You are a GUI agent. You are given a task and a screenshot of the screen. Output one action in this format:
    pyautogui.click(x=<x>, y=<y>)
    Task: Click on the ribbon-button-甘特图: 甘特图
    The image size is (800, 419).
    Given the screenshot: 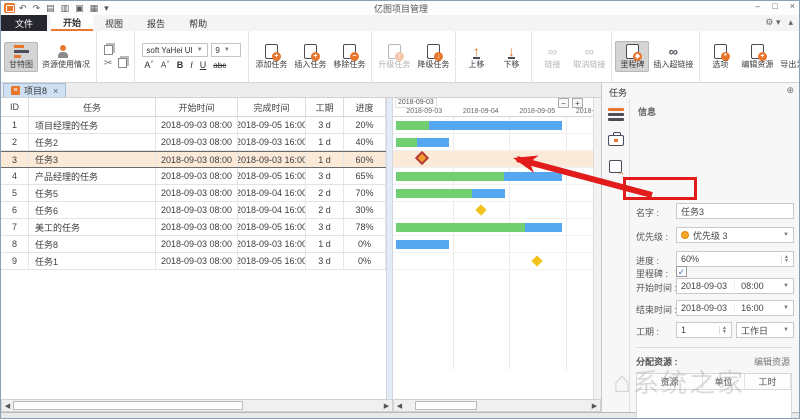 What is the action you would take?
    pyautogui.click(x=21, y=56)
    